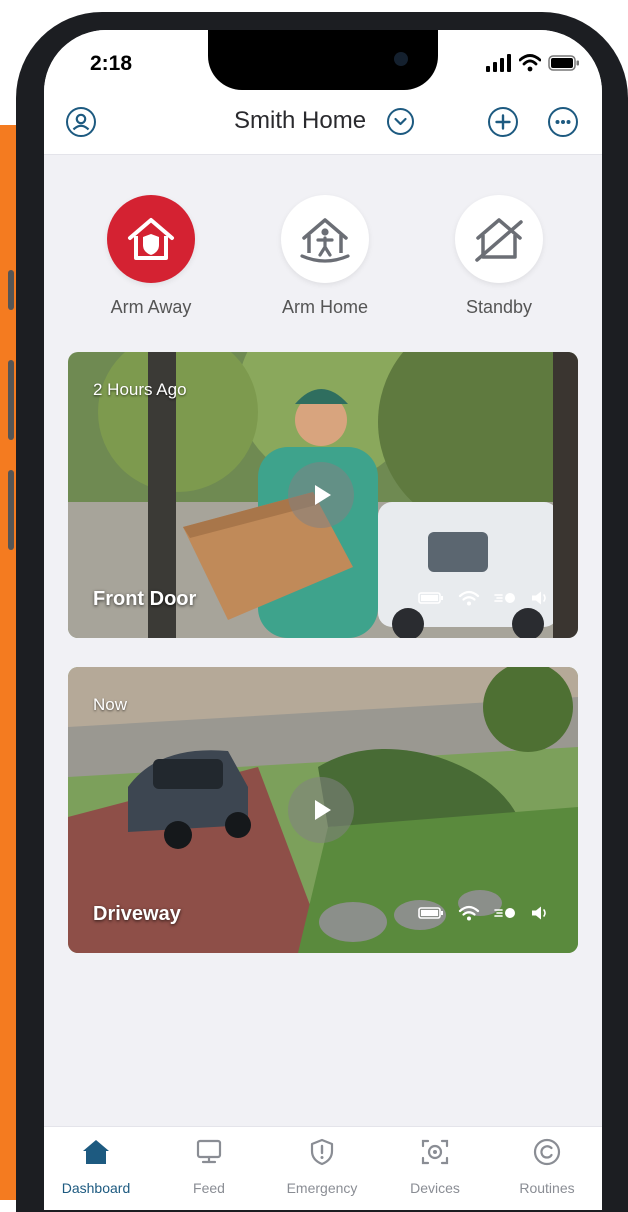  Describe the element at coordinates (401, 59) in the screenshot. I see `front-camera` at that location.